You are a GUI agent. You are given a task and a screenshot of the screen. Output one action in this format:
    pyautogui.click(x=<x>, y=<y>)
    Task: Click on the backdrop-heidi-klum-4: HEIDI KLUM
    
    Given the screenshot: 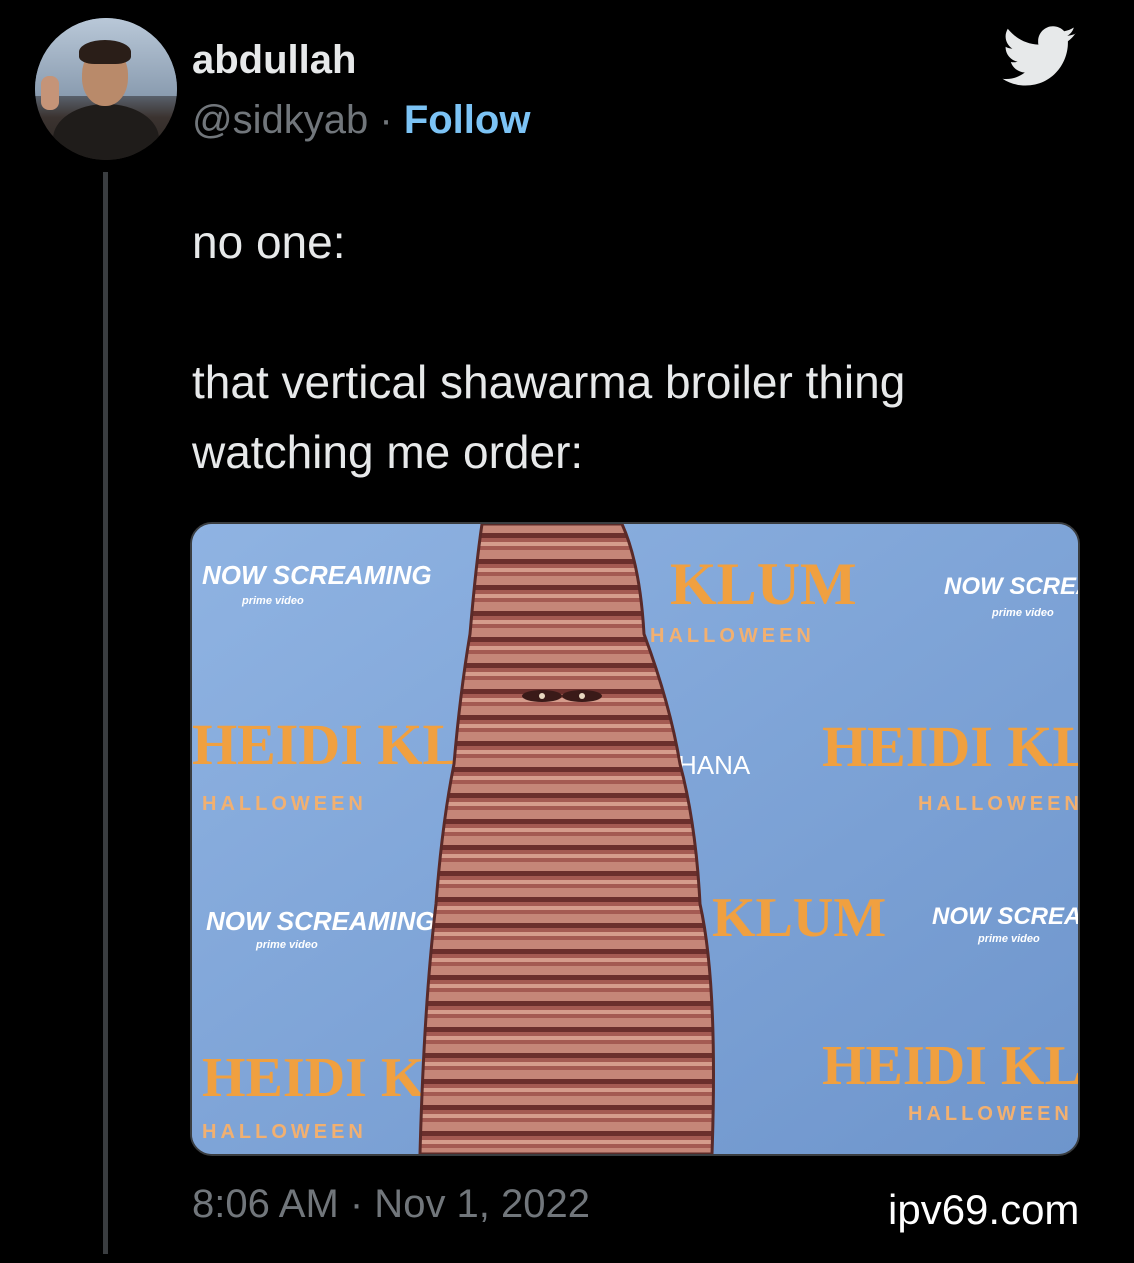 What is the action you would take?
    pyautogui.click(x=950, y=1066)
    